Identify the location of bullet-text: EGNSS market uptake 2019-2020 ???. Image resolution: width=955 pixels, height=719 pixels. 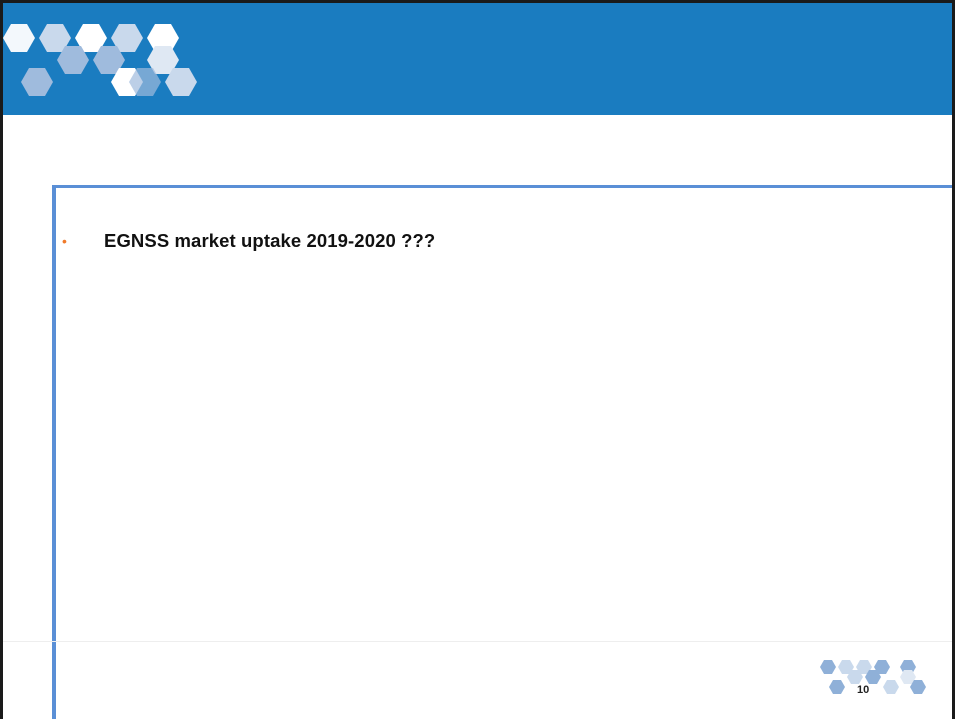
(270, 240).